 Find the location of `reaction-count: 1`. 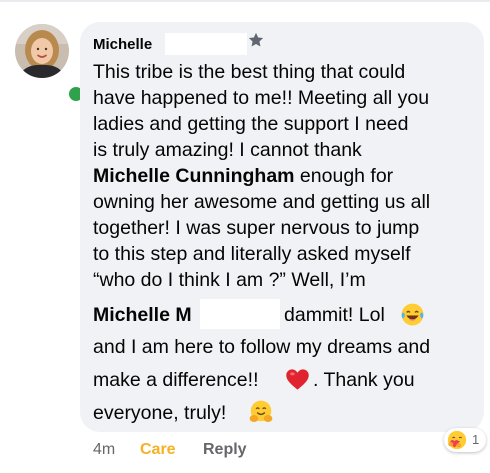

reaction-count: 1 is located at coordinates (476, 439).